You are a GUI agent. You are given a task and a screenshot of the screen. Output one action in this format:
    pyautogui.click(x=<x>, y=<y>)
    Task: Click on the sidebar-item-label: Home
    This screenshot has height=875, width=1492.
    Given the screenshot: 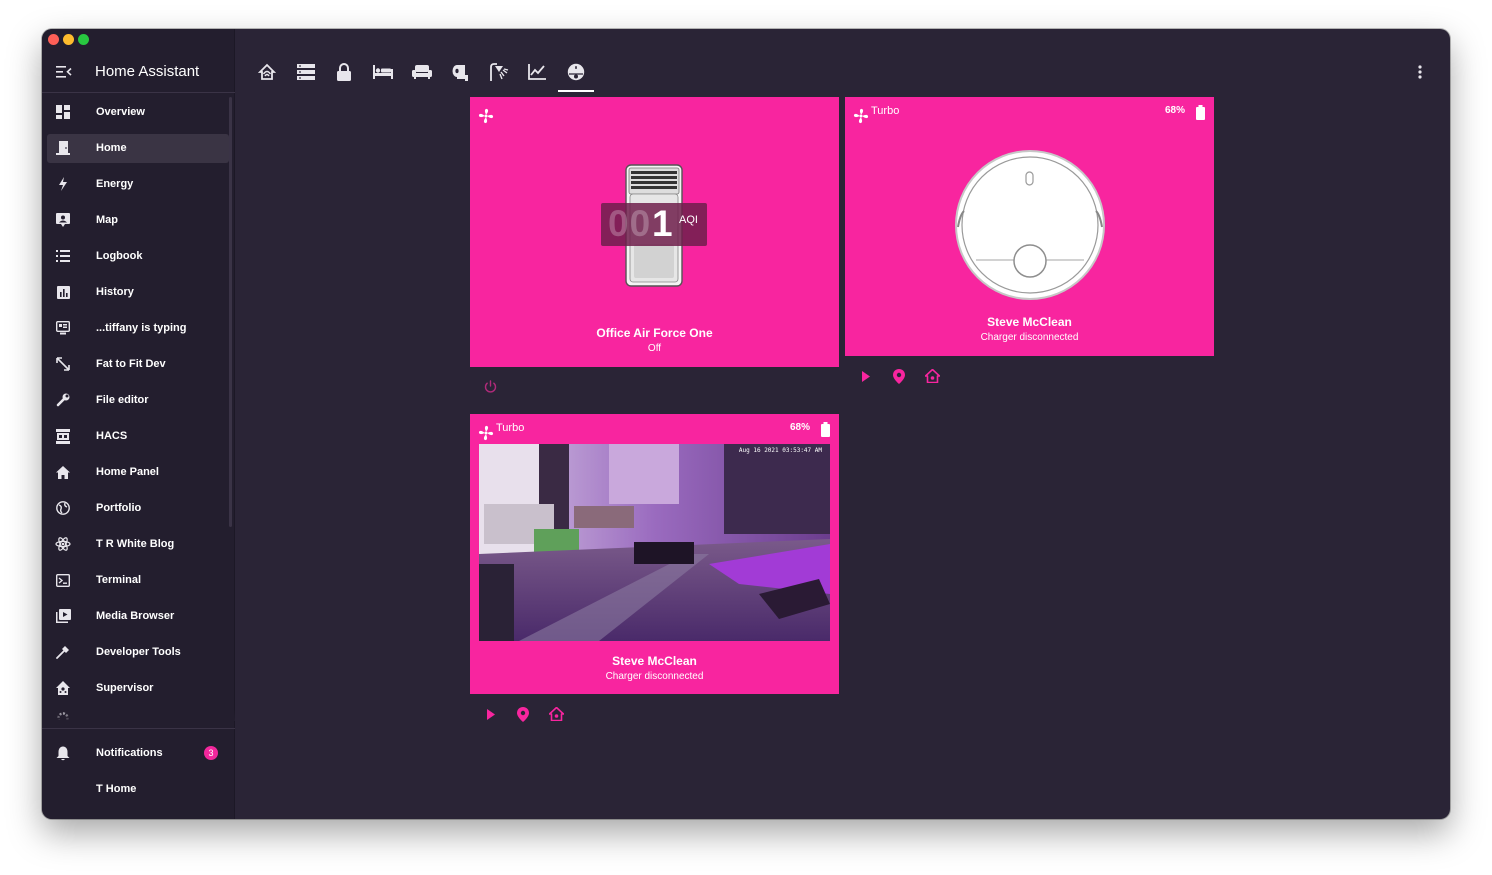 What is the action you would take?
    pyautogui.click(x=111, y=148)
    